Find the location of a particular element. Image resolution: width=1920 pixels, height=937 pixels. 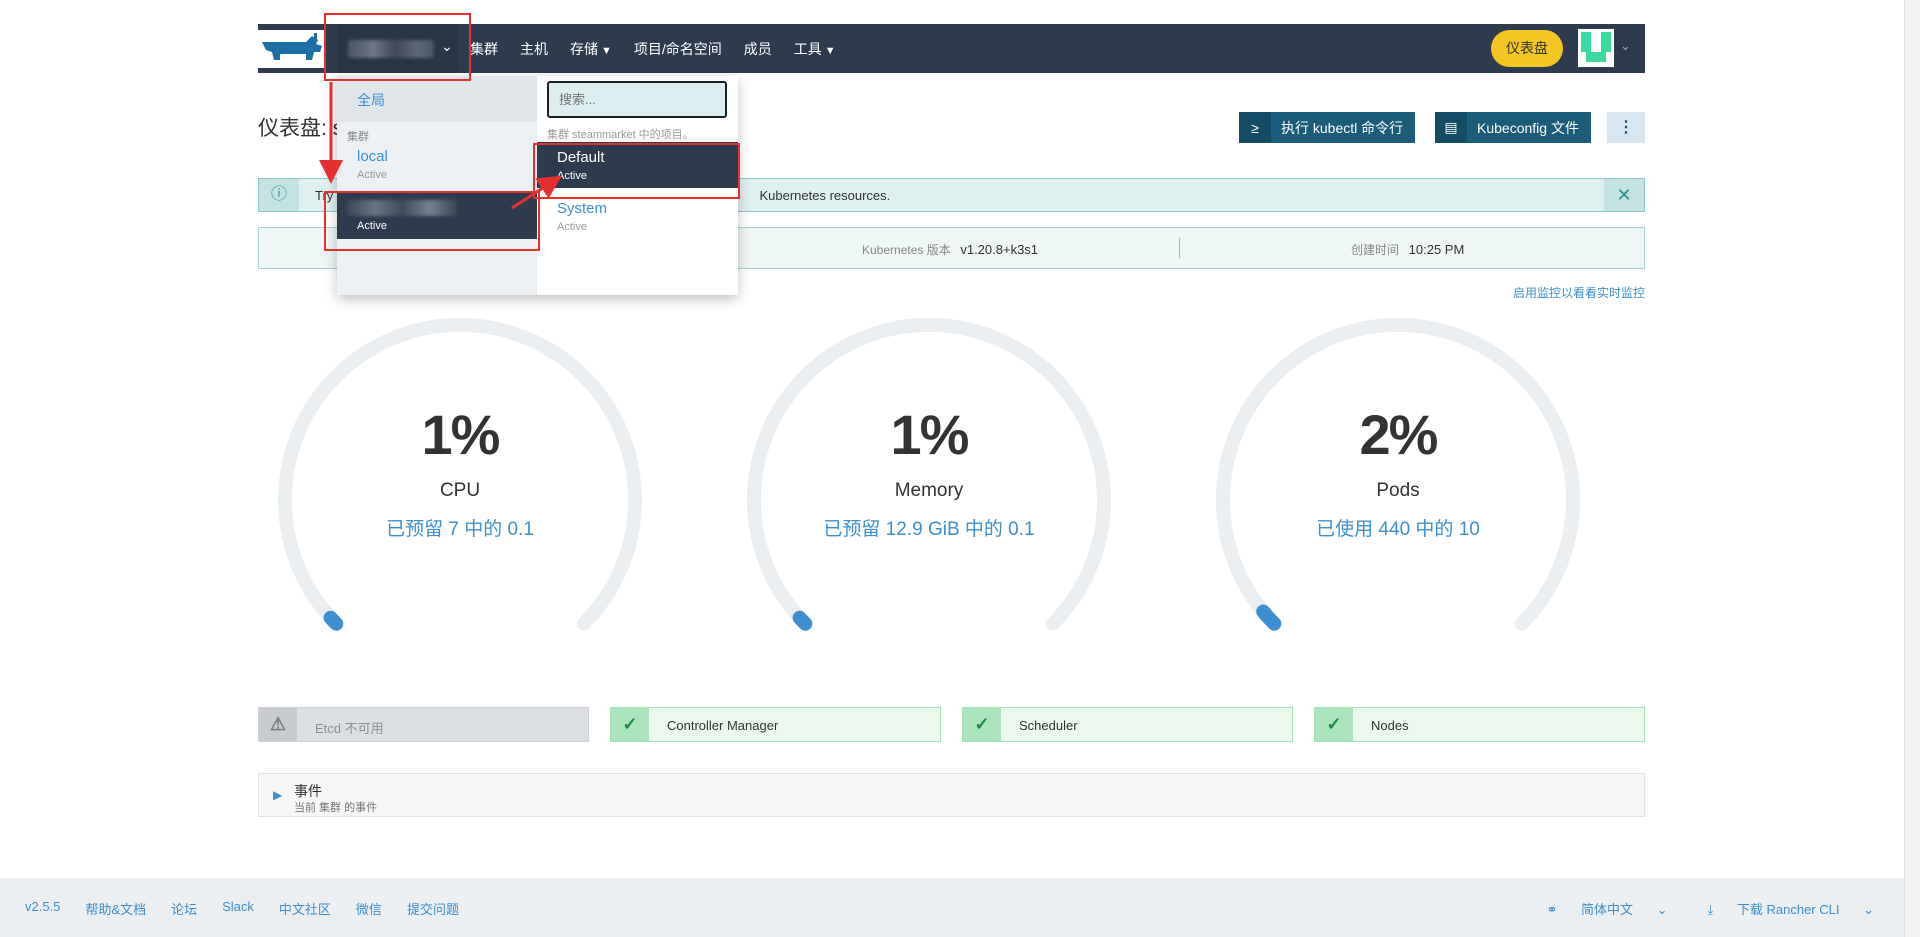

cpu-detail: 已预留 7 中的 0.1 is located at coordinates (460, 529).